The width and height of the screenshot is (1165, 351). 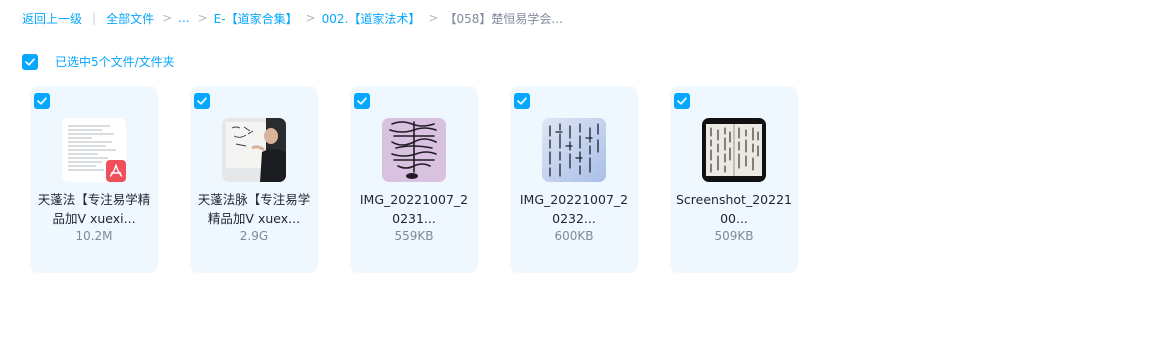 I want to click on file-size: 559KB, so click(x=414, y=236).